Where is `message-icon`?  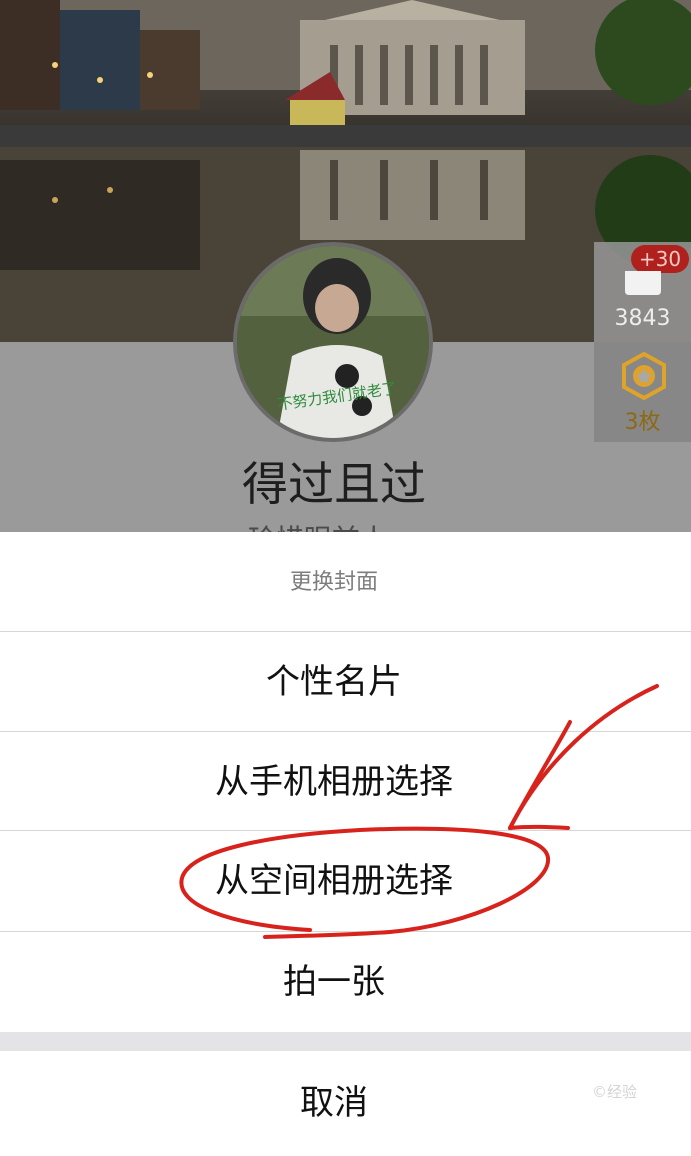 message-icon is located at coordinates (643, 283).